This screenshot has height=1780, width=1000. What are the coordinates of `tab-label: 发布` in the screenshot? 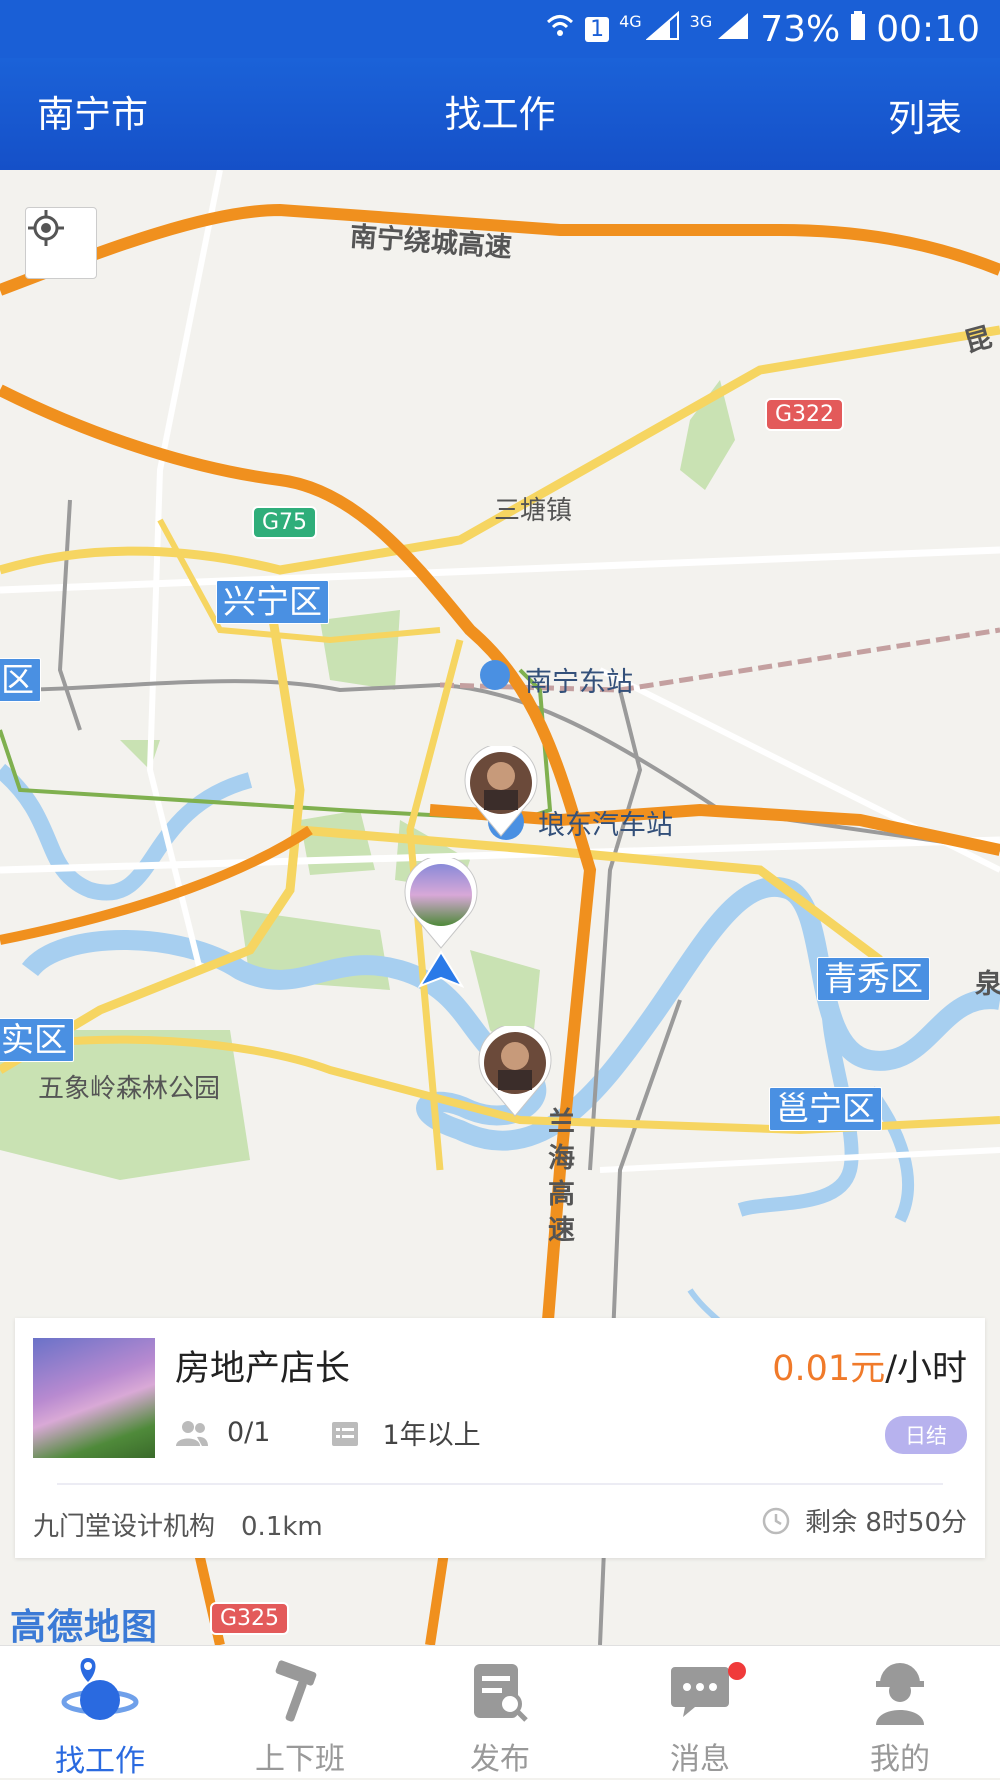 It's located at (500, 1759).